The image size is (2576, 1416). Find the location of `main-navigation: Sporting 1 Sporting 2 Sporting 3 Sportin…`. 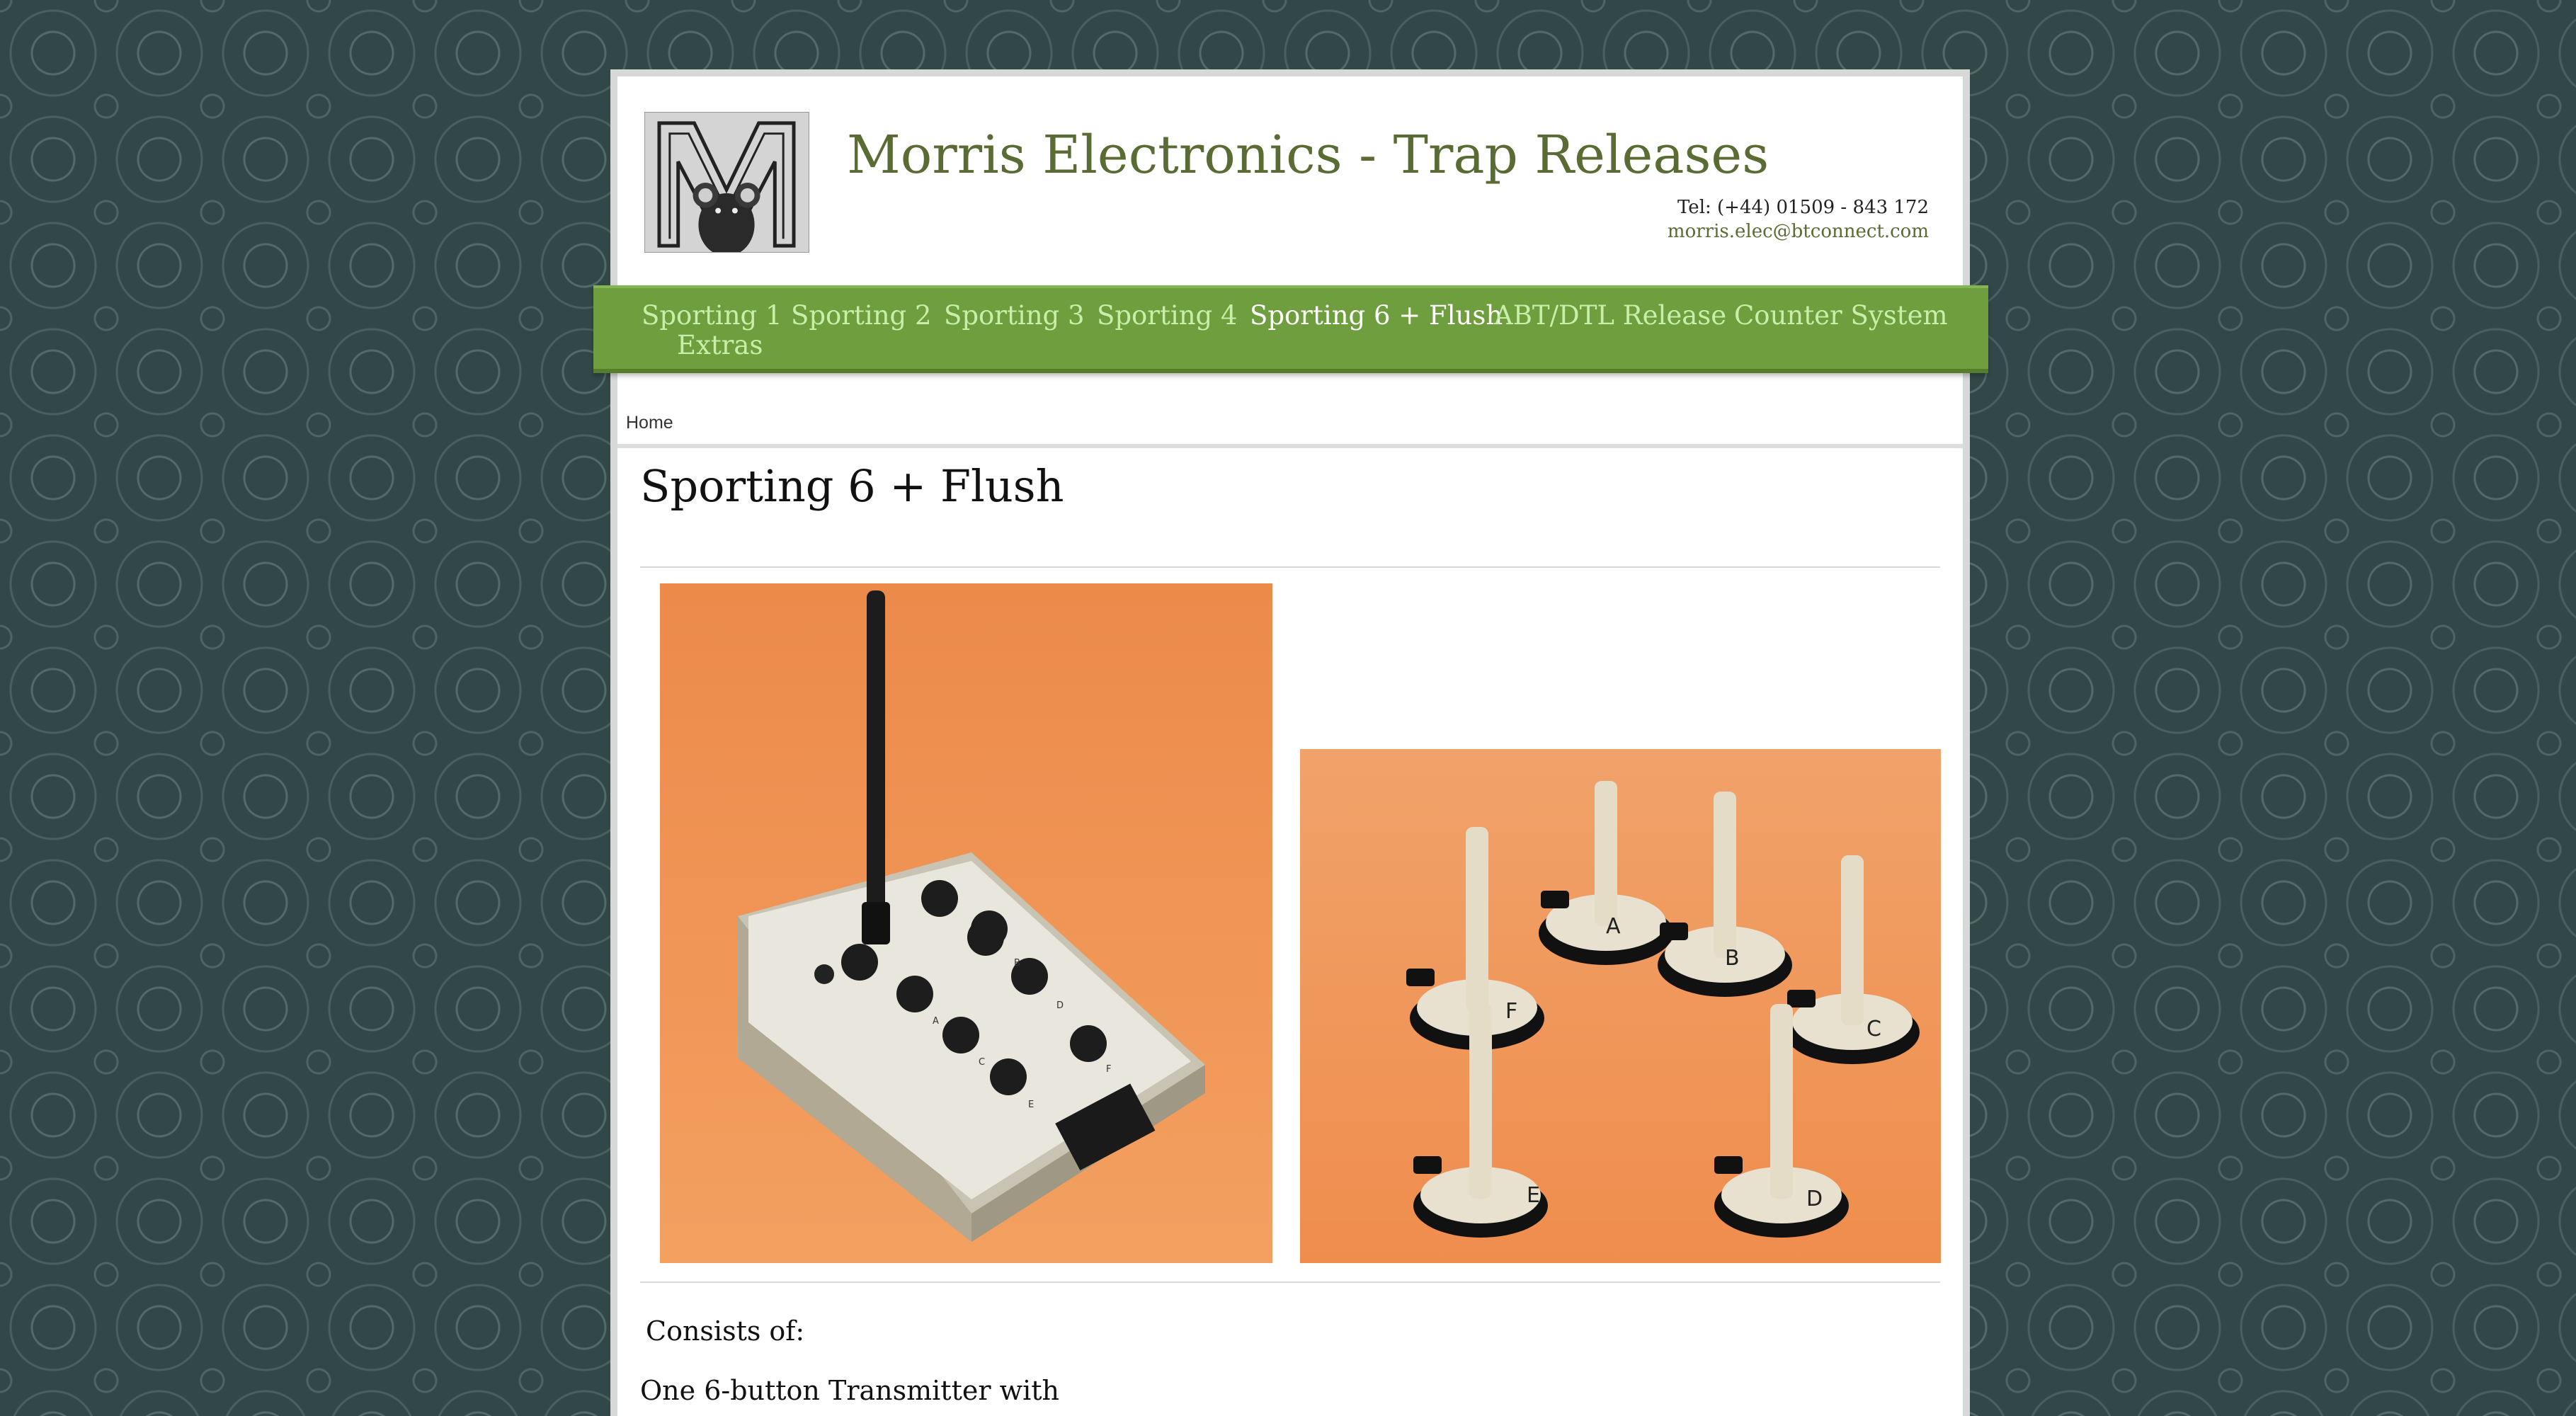

main-navigation: Sporting 1 Sporting 2 Sporting 3 Sportin… is located at coordinates (1290, 329).